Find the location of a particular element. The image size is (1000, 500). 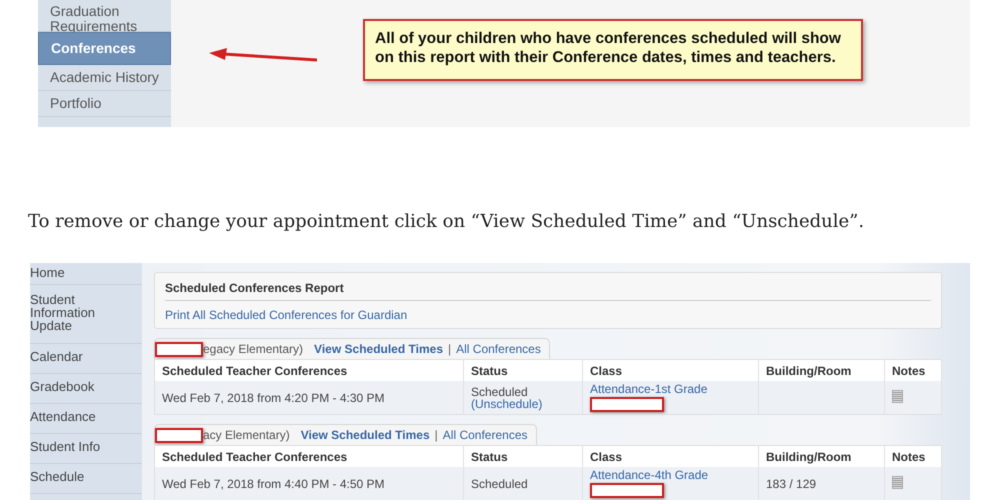

sidebar-item: Home is located at coordinates (86, 274).